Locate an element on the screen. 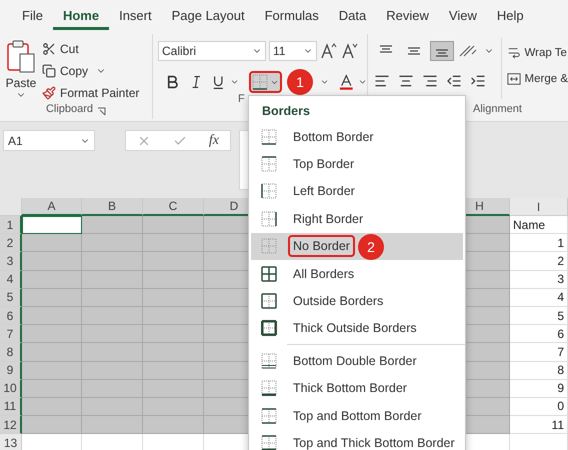 The image size is (568, 450). menu-item: Bottom Border is located at coordinates (357, 136).